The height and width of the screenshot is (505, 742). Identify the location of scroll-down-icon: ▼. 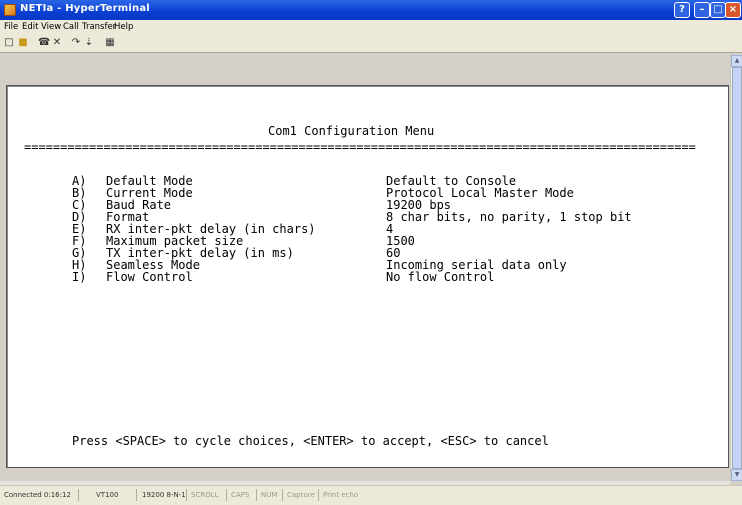
(736, 475).